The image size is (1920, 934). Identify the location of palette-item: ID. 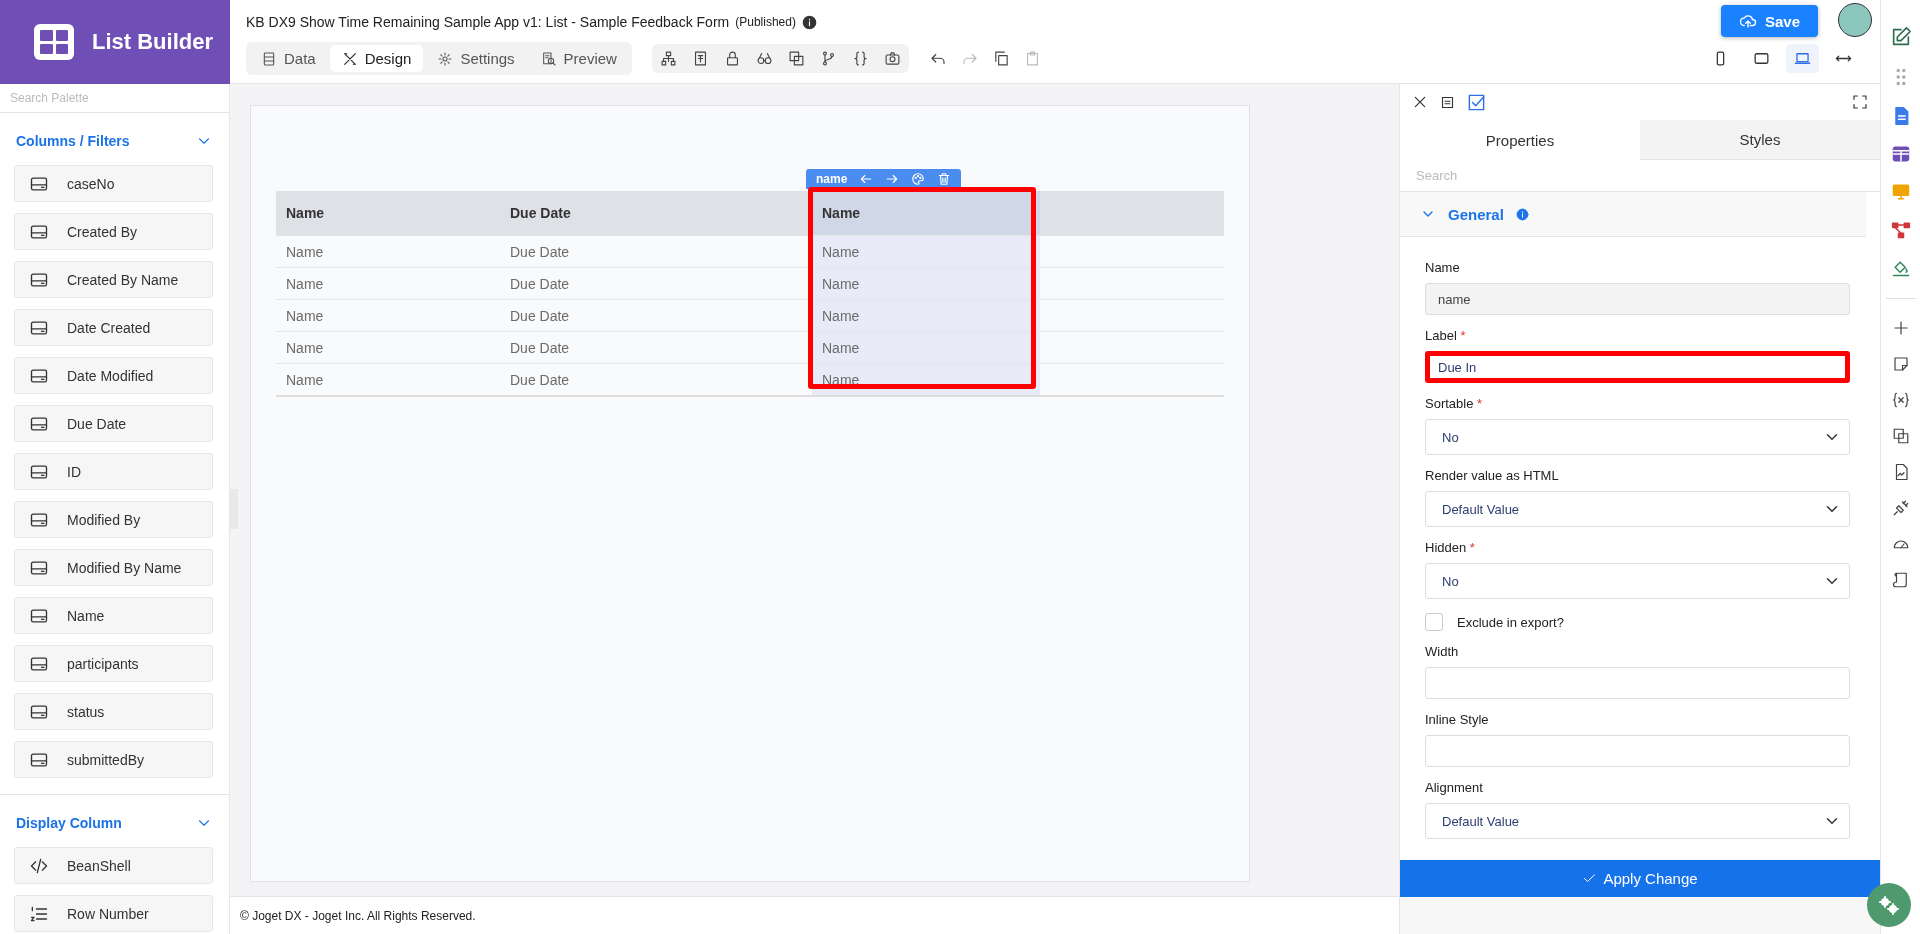
(113, 471).